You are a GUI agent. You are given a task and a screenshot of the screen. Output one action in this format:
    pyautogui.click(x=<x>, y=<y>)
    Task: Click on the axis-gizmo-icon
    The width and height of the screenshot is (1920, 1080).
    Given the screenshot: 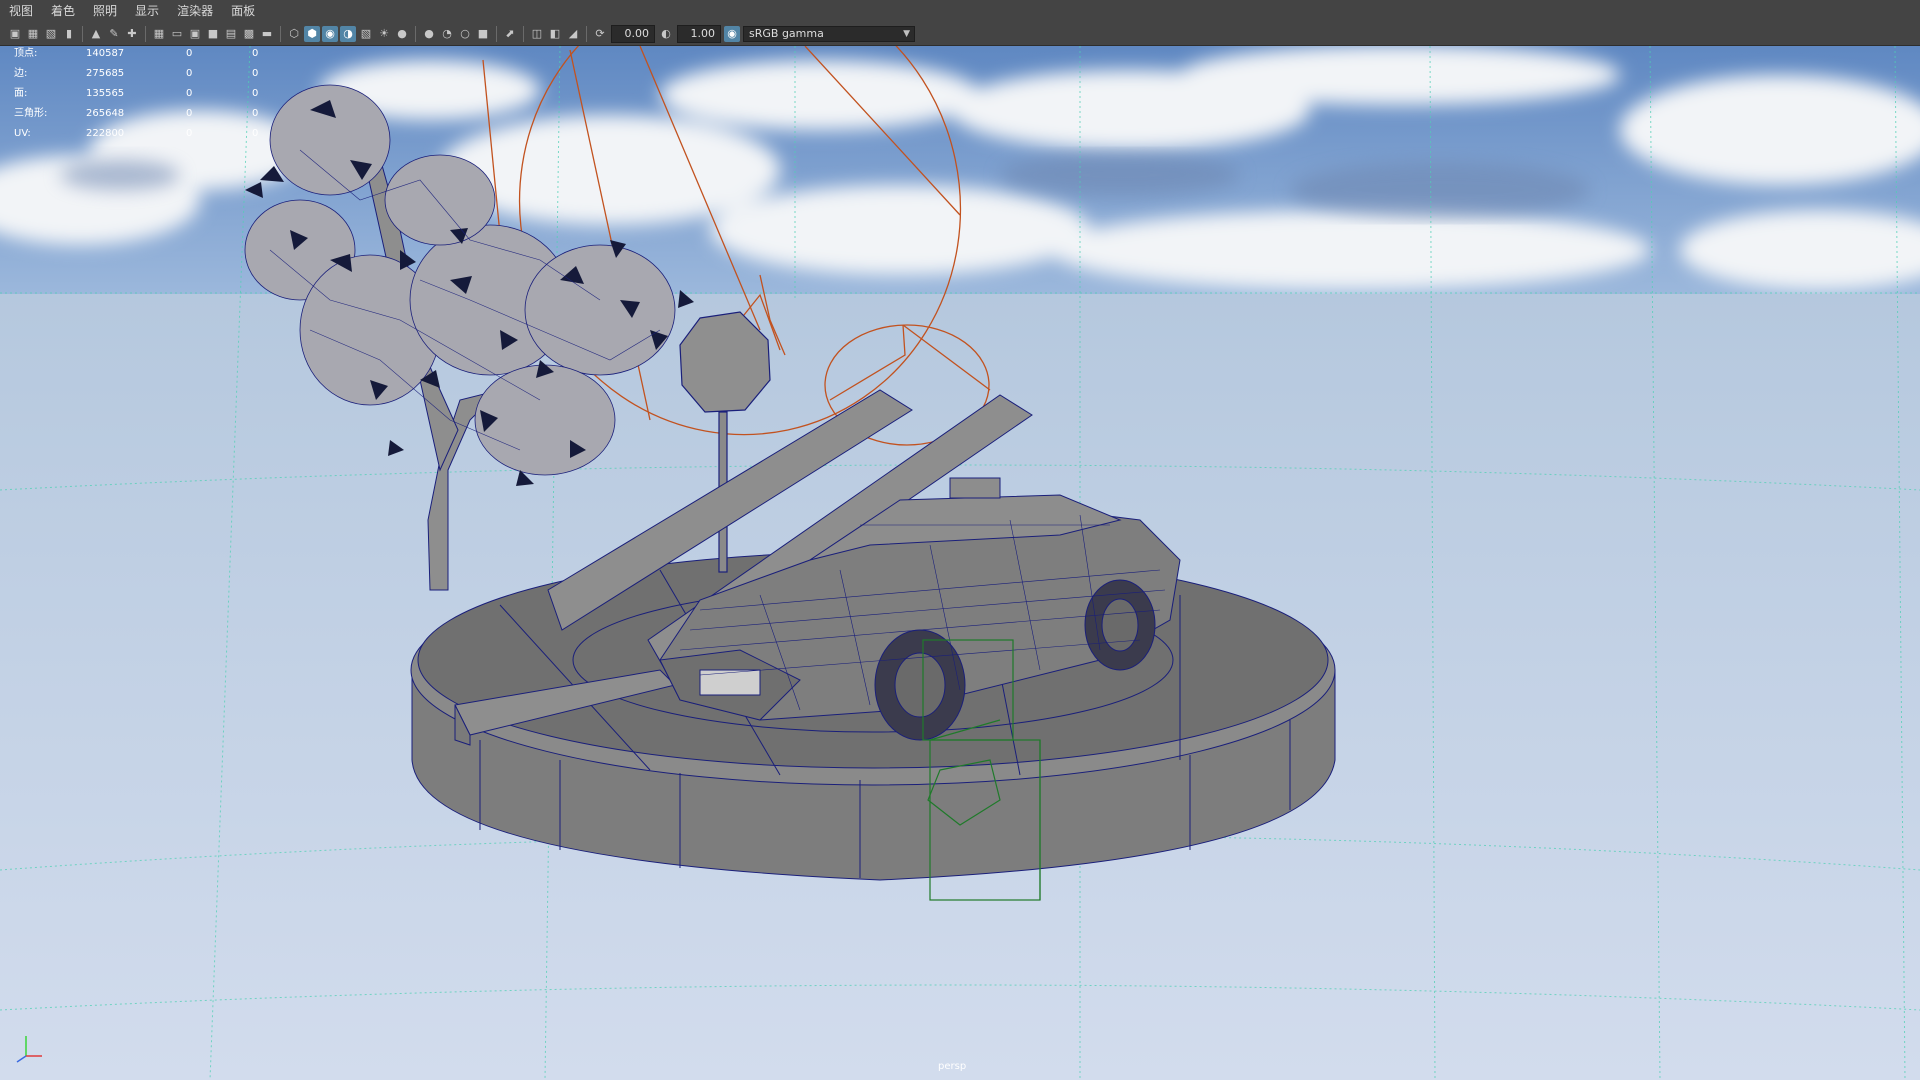 What is the action you would take?
    pyautogui.click(x=29, y=1049)
    